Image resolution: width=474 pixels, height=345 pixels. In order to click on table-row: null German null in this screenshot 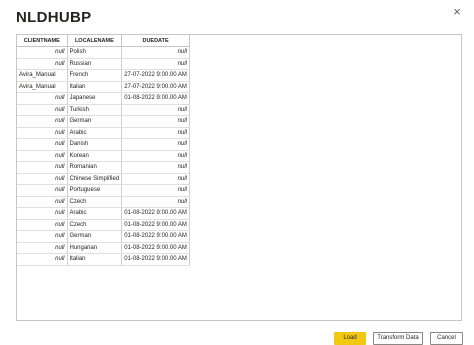, I will do `click(103, 121)`.